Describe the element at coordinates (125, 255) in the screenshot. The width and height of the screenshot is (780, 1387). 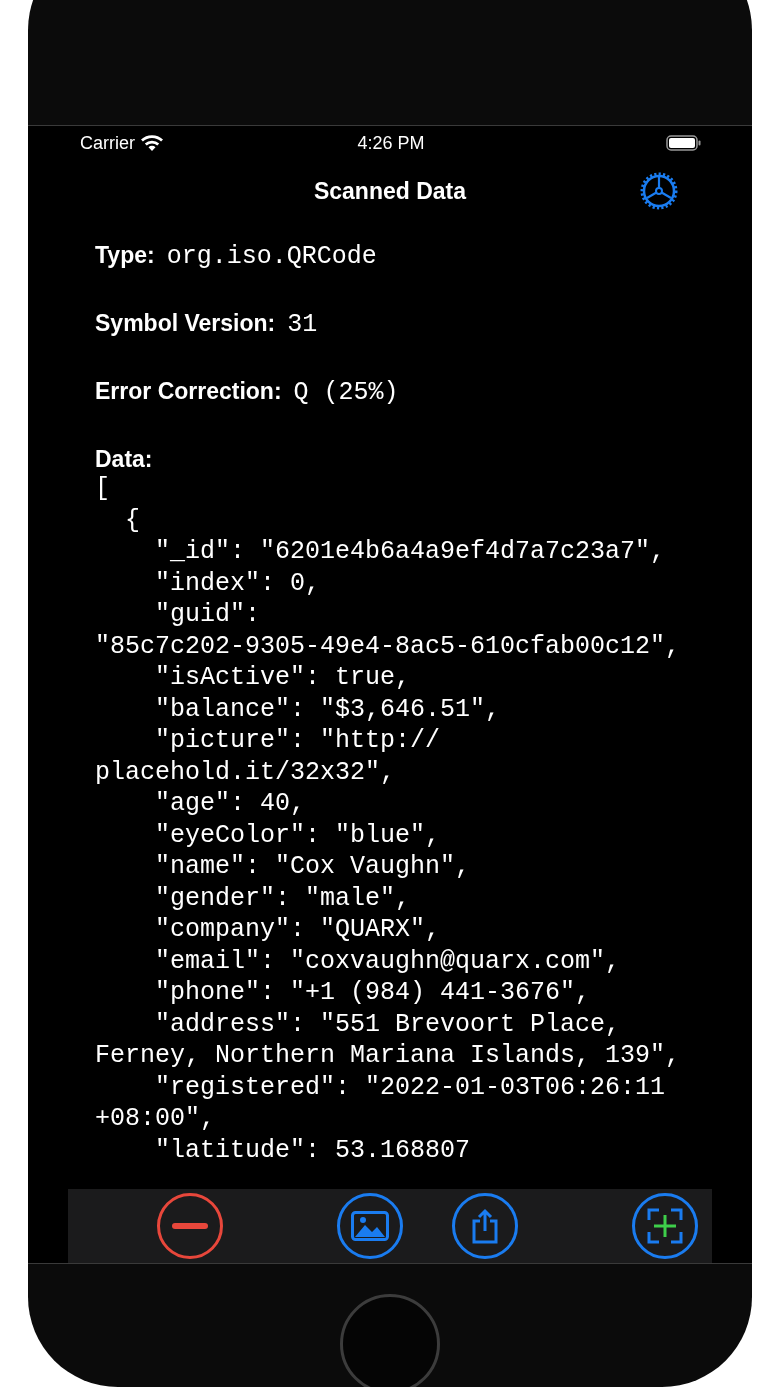
I see `field-label: Type:` at that location.